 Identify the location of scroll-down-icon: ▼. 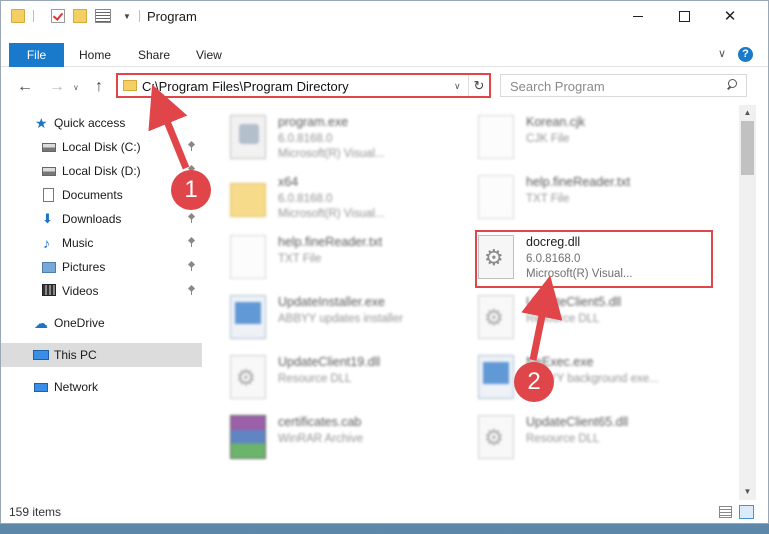
(747, 492).